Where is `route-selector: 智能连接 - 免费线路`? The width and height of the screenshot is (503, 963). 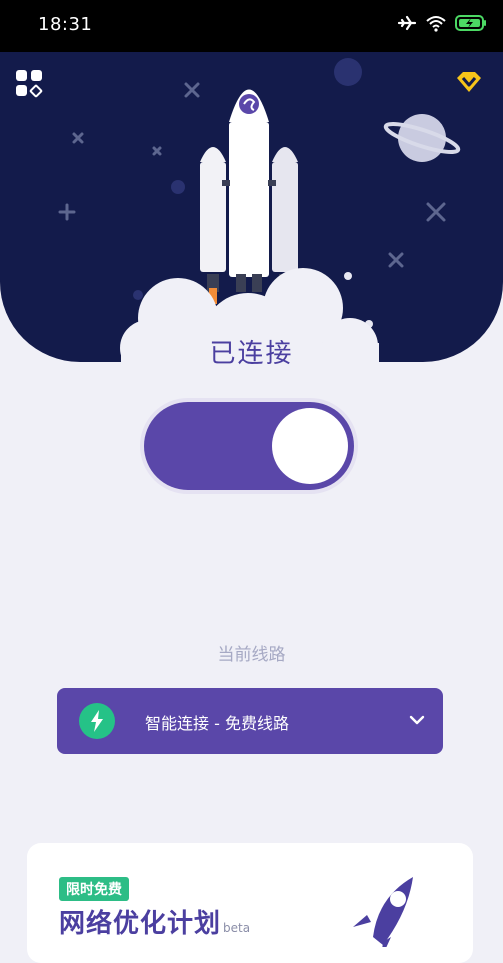 route-selector: 智能连接 - 免费线路 is located at coordinates (250, 721).